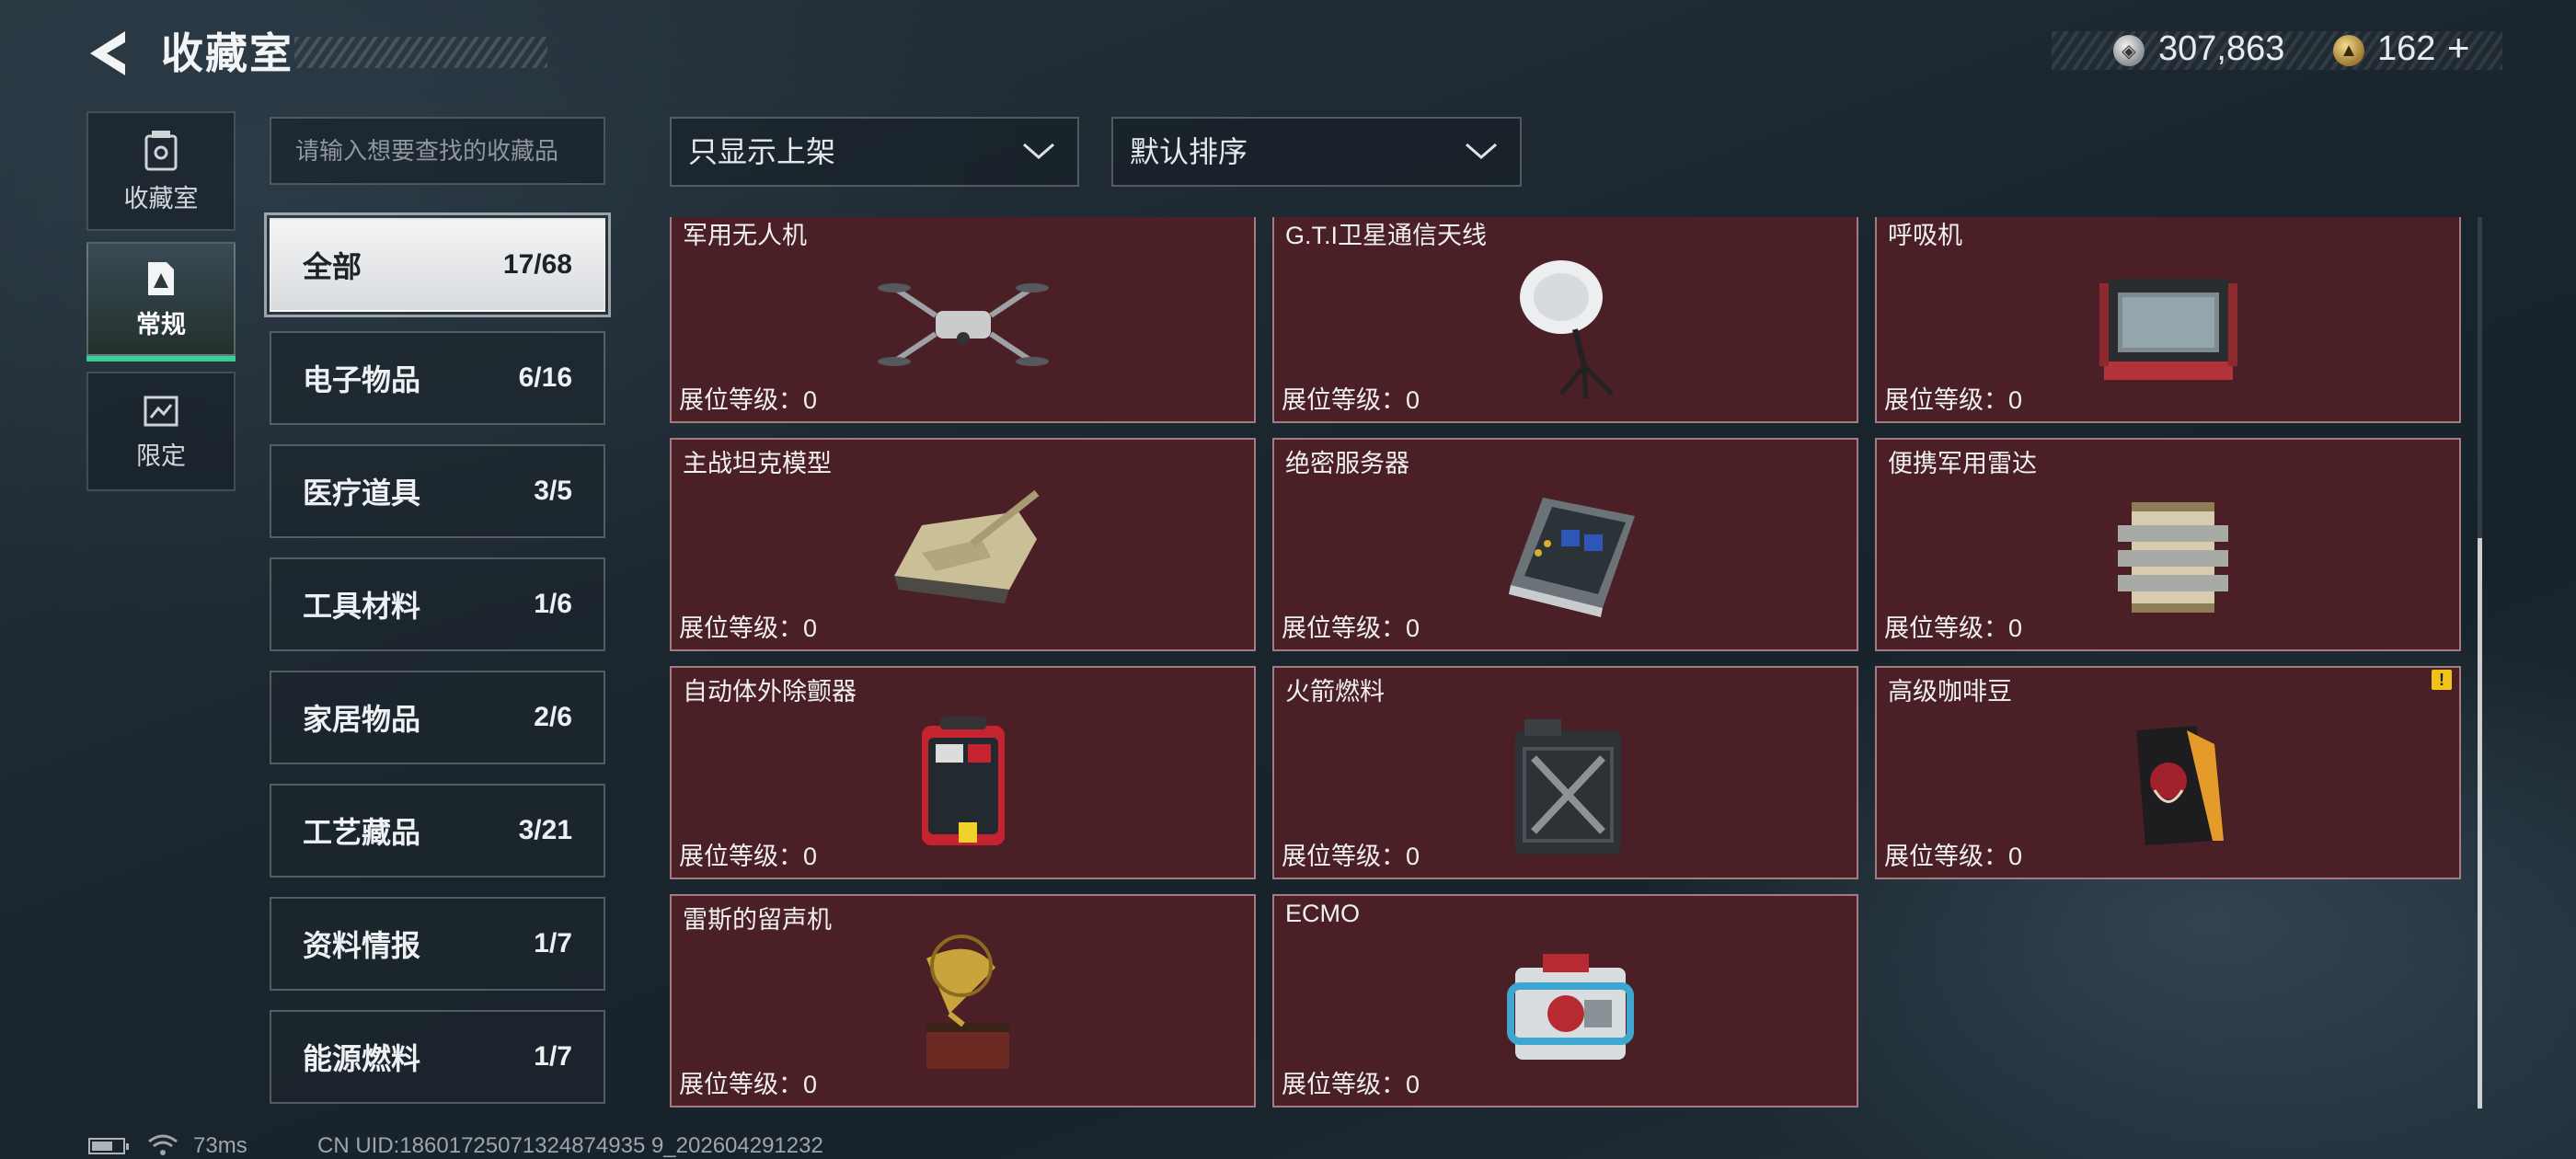 The width and height of the screenshot is (2576, 1159). I want to click on add-currency-button: +, so click(2458, 48).